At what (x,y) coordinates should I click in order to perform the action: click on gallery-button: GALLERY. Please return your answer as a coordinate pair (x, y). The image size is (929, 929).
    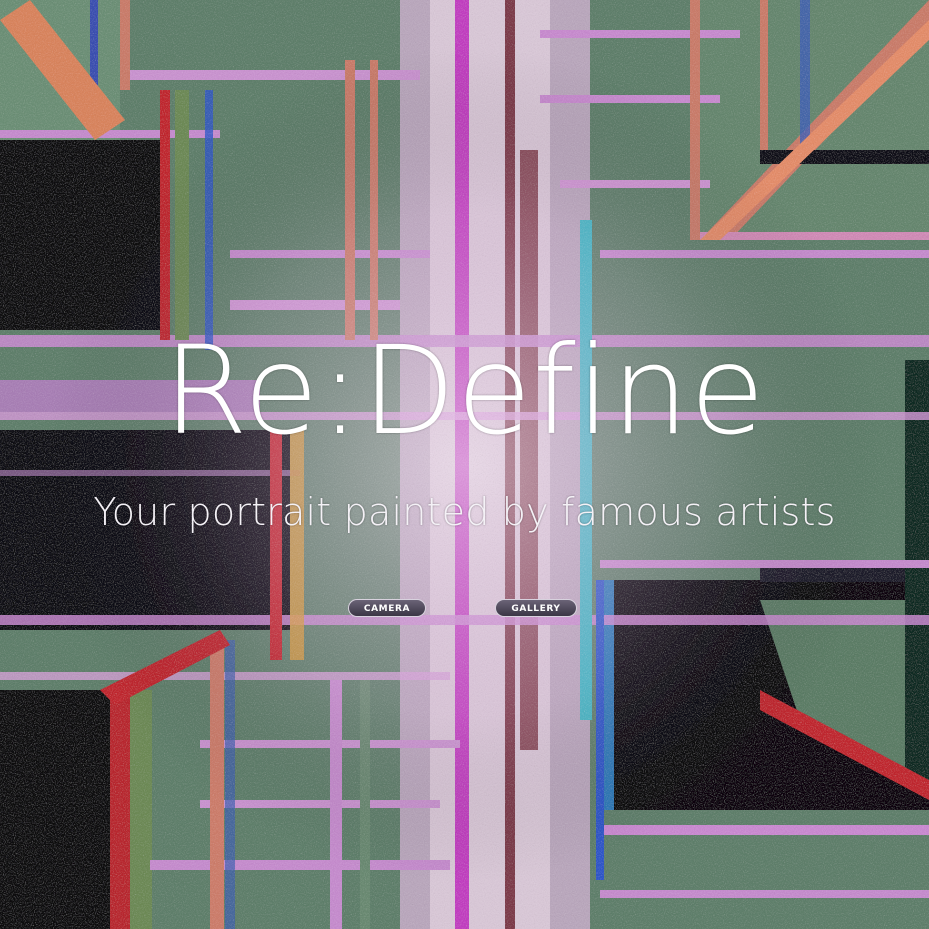
    Looking at the image, I should click on (536, 608).